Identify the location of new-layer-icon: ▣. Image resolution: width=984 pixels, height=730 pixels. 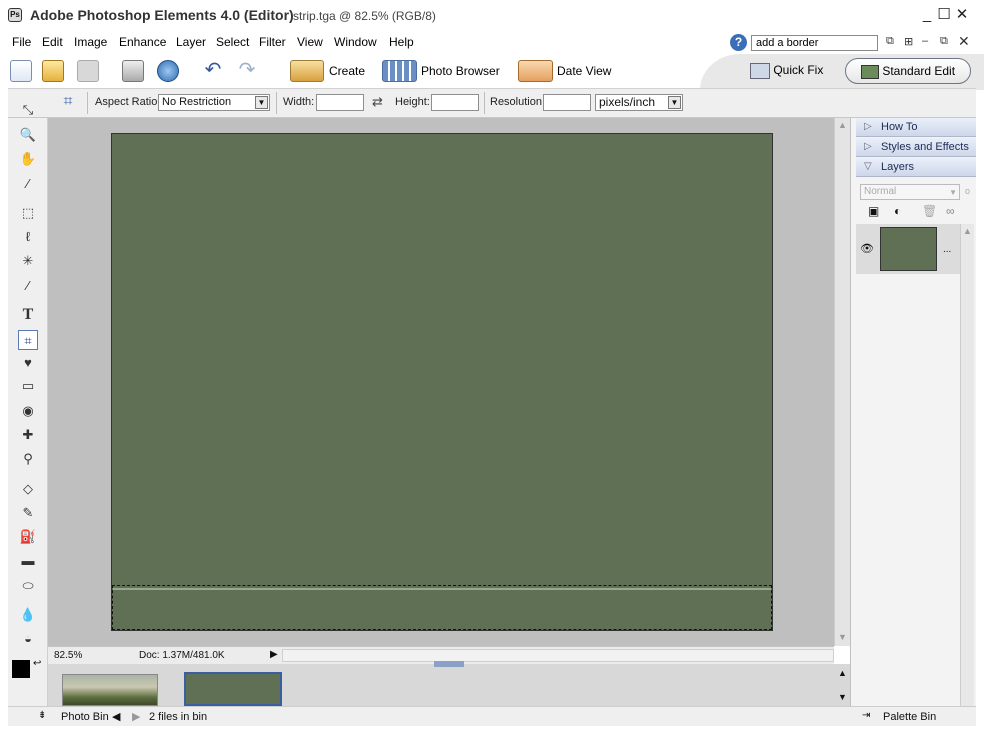
(873, 211).